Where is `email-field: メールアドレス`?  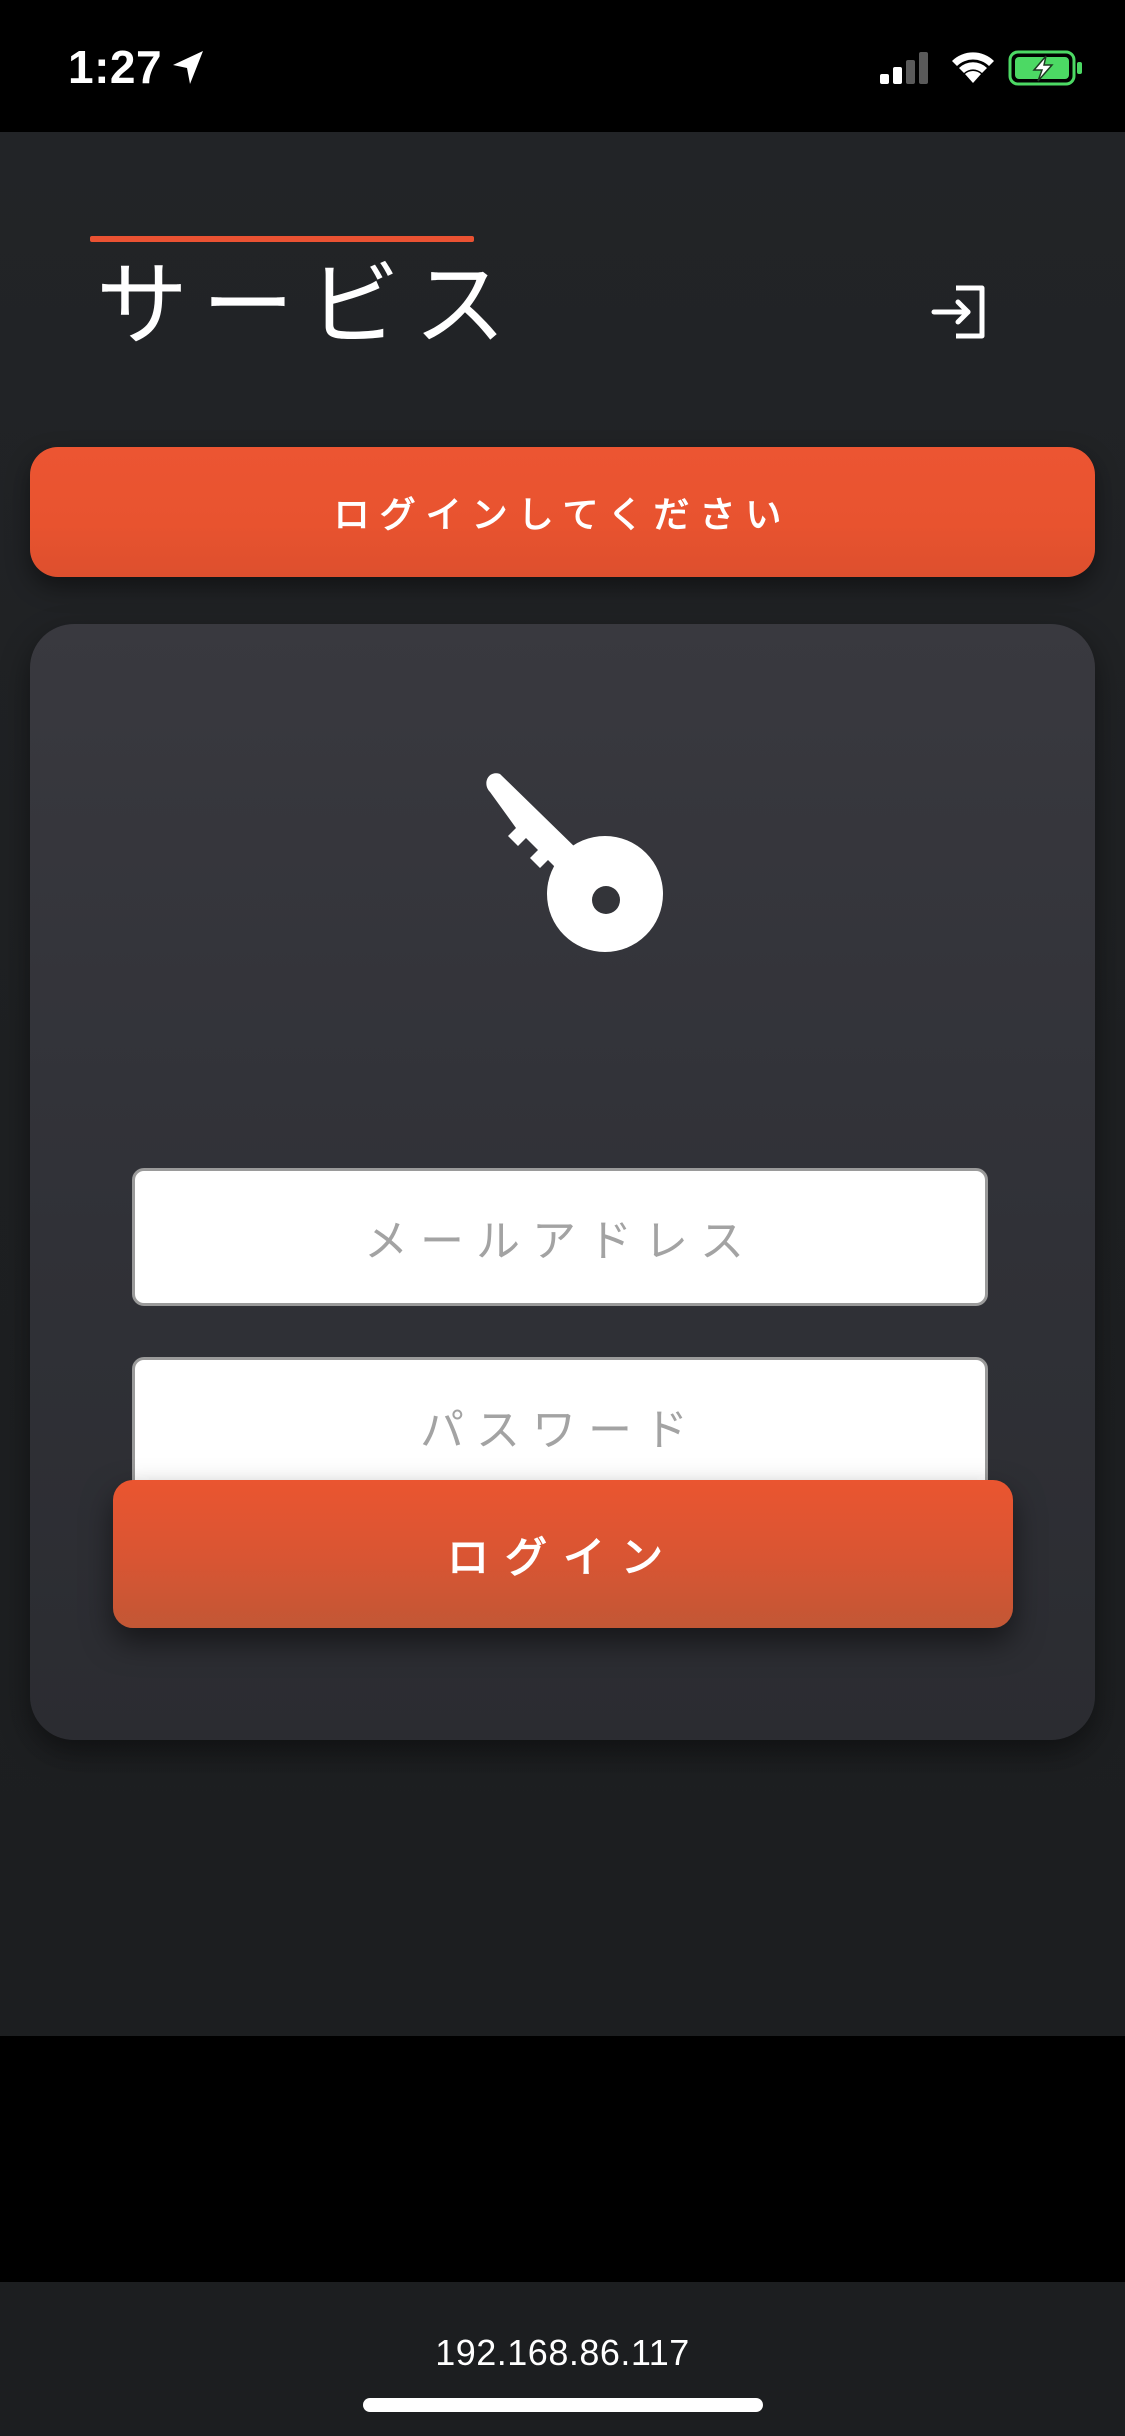
email-field: メールアドレス is located at coordinates (560, 1237).